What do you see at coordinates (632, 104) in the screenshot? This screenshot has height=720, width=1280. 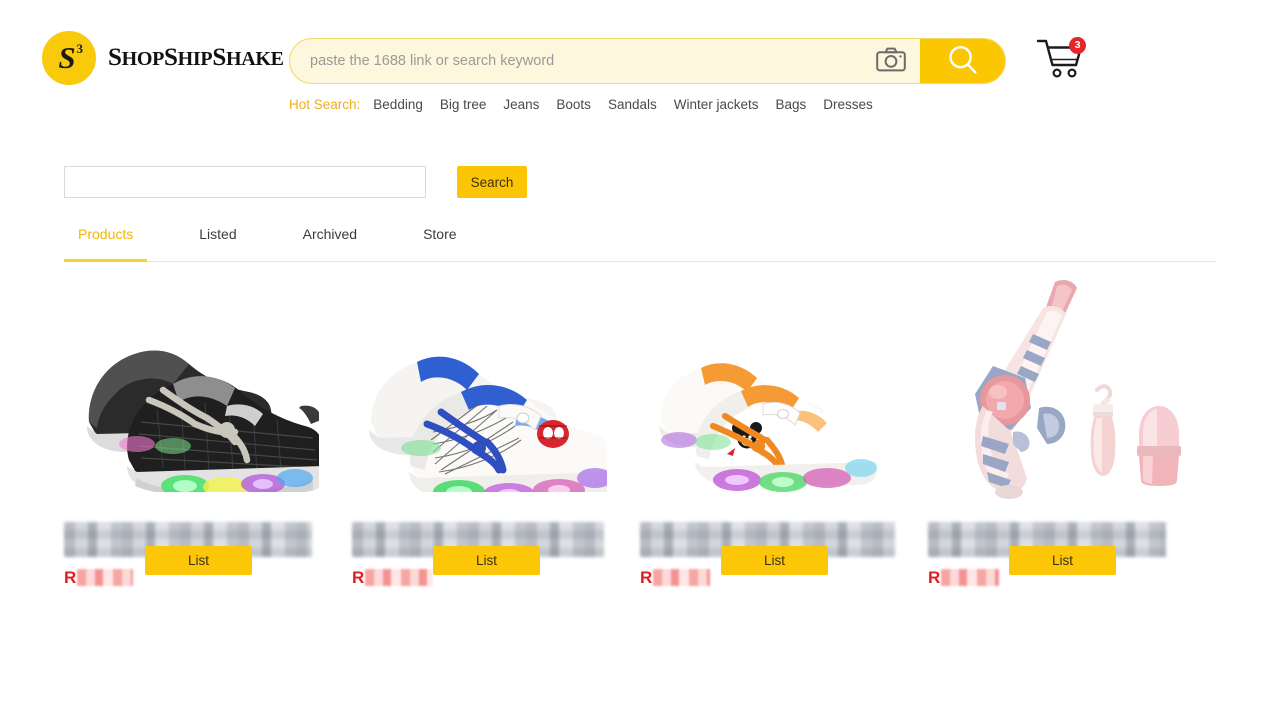 I see `hot-search-item-sandals: Sandals` at bounding box center [632, 104].